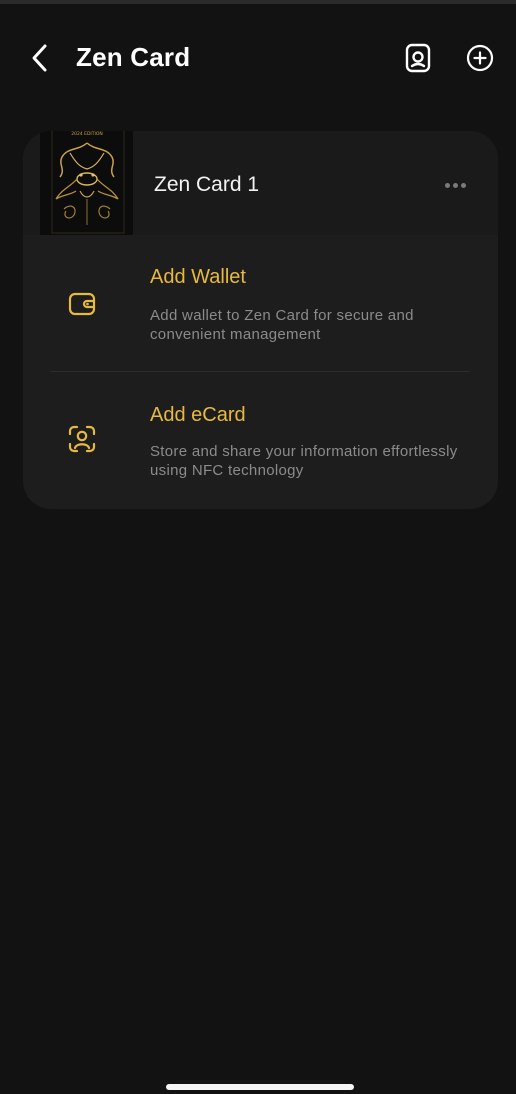 The image size is (516, 1094). I want to click on card-header: 2024 EDITION Zen Card 1, so click(260, 183).